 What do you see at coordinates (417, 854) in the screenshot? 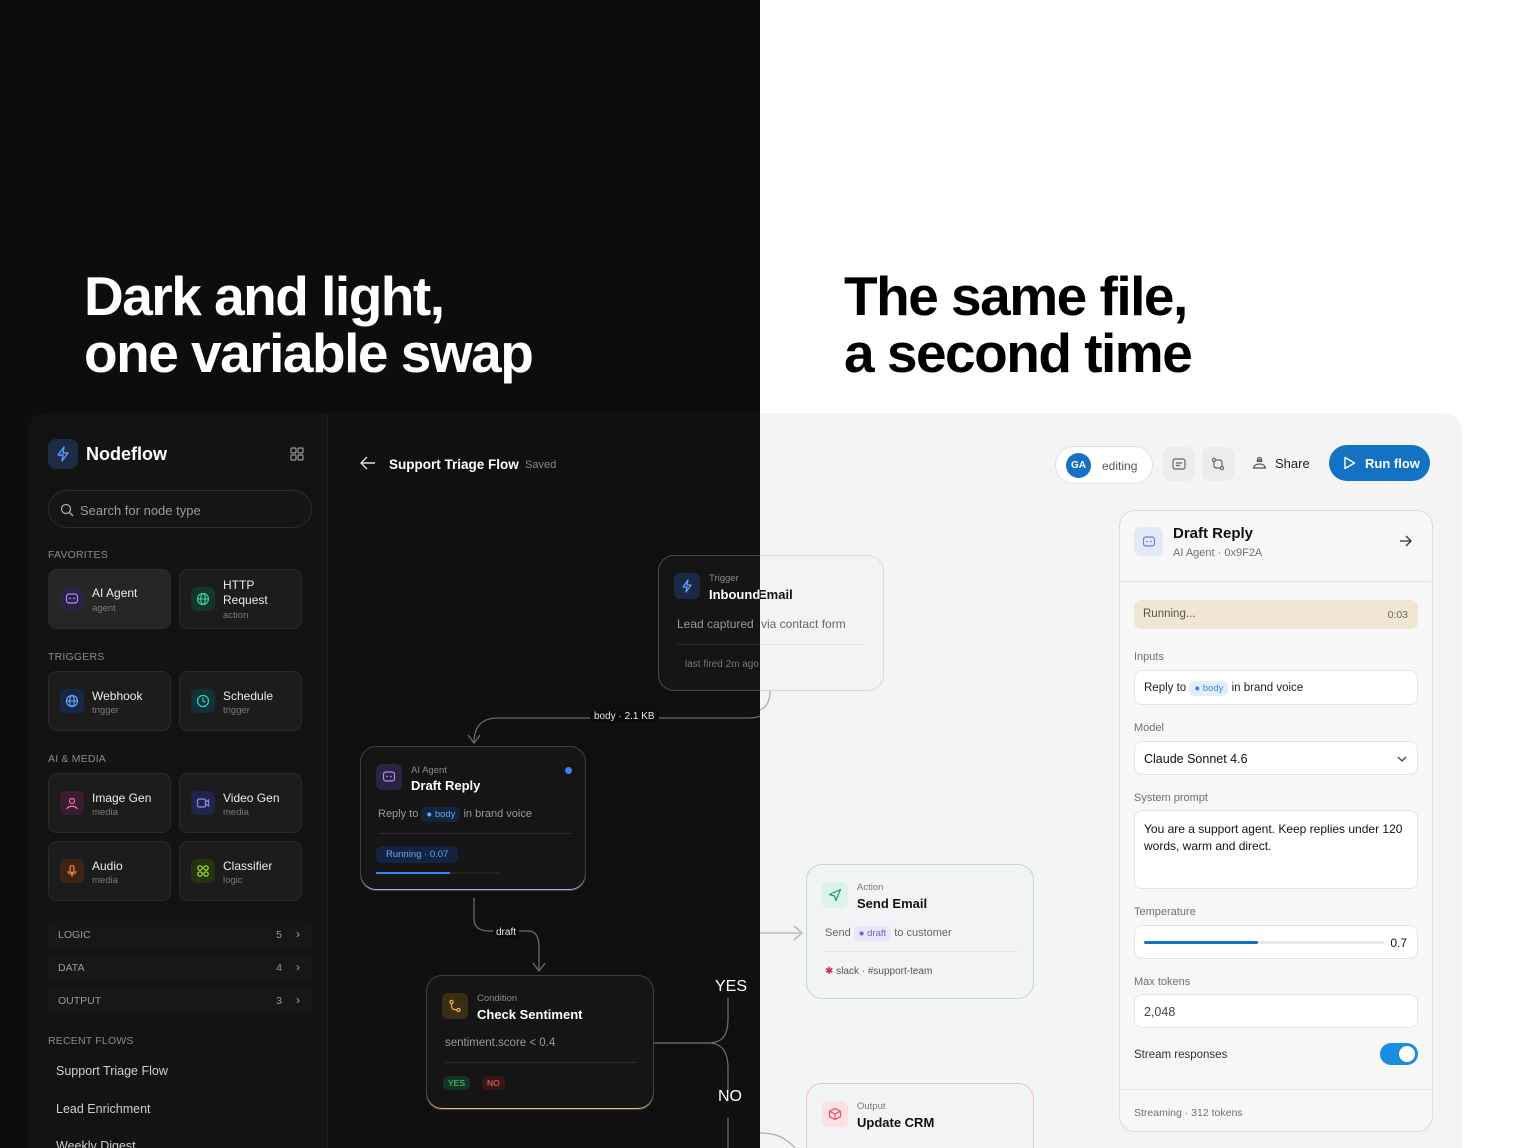
I see `run-status-badge: Running · 0.07` at bounding box center [417, 854].